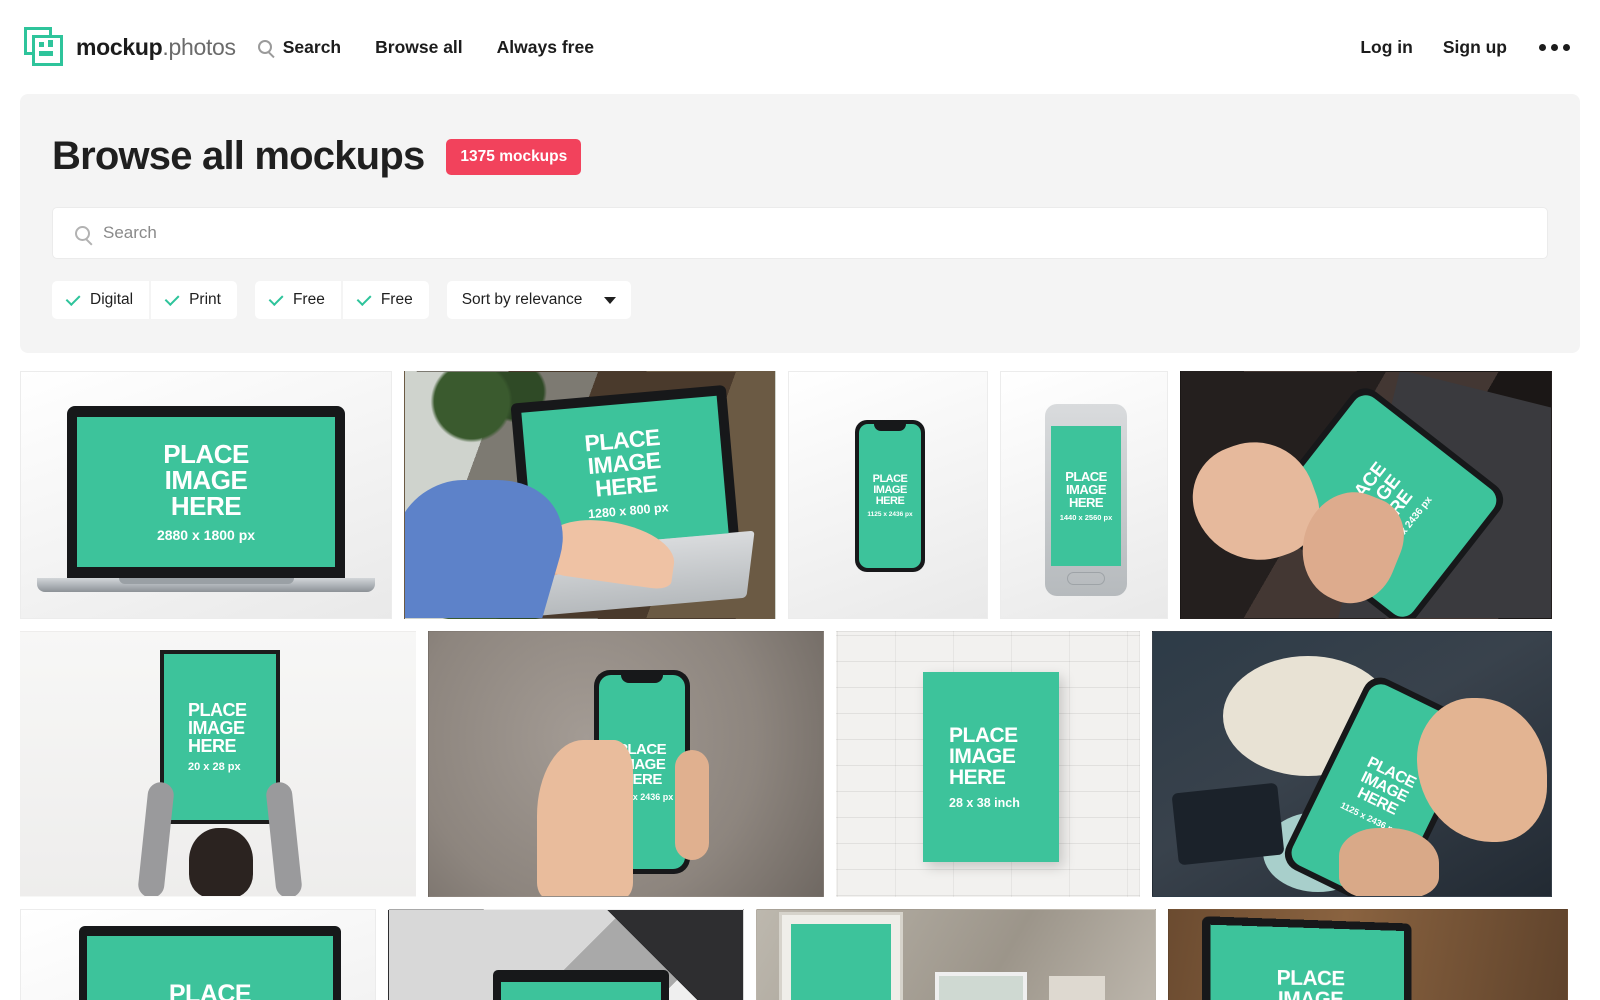 The width and height of the screenshot is (1600, 1000). I want to click on mockup-tile-iphone-x-flatlay: PLACE IMAGE HERE 1125 x 2436 px, so click(888, 495).